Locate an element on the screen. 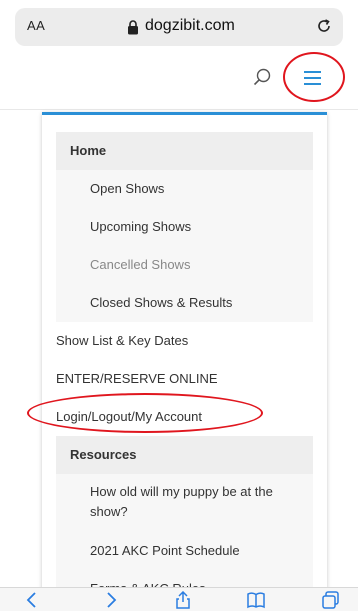 The height and width of the screenshot is (611, 358). menu-item-home: Home is located at coordinates (184, 151).